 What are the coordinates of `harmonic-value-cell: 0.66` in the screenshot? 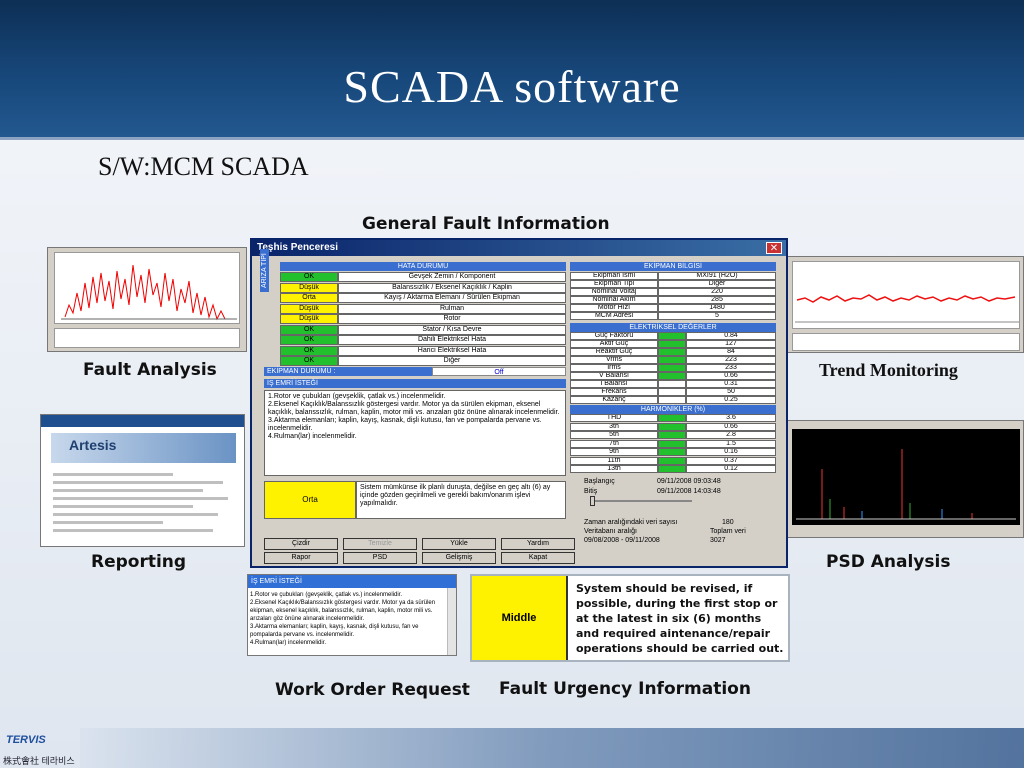 It's located at (731, 426).